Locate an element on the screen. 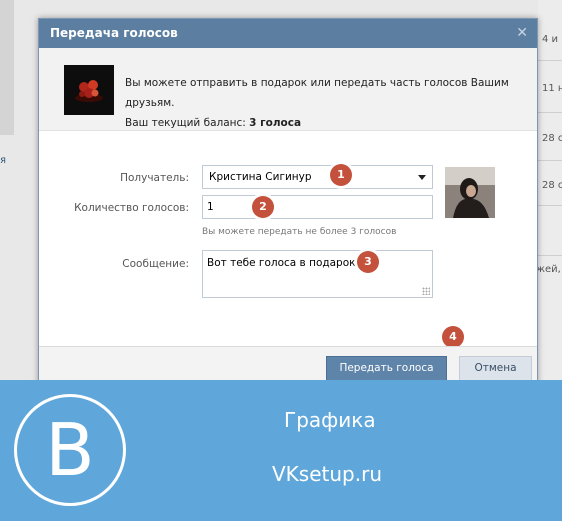 Image resolution: width=562 pixels, height=521 pixels. background-item: жей, е is located at coordinates (549, 269).